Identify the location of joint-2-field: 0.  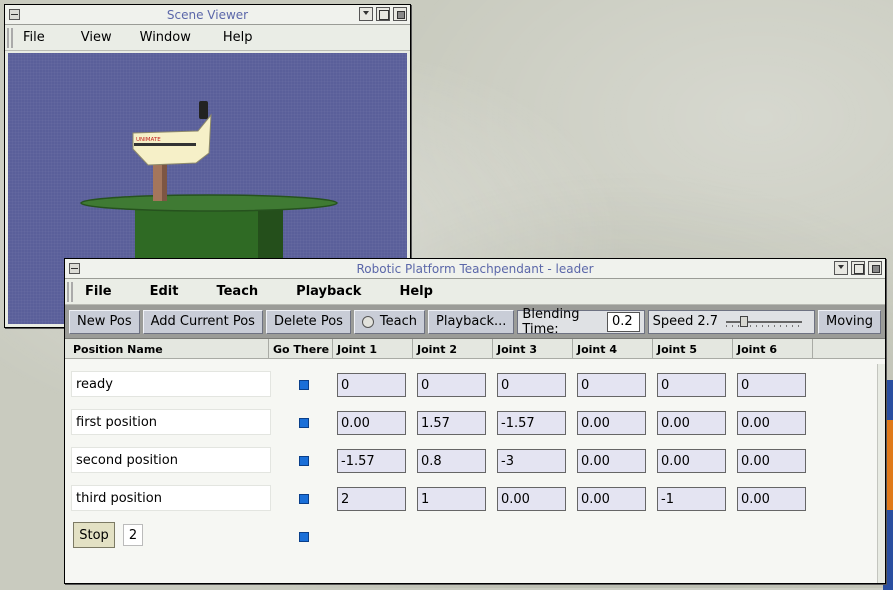
(451, 385).